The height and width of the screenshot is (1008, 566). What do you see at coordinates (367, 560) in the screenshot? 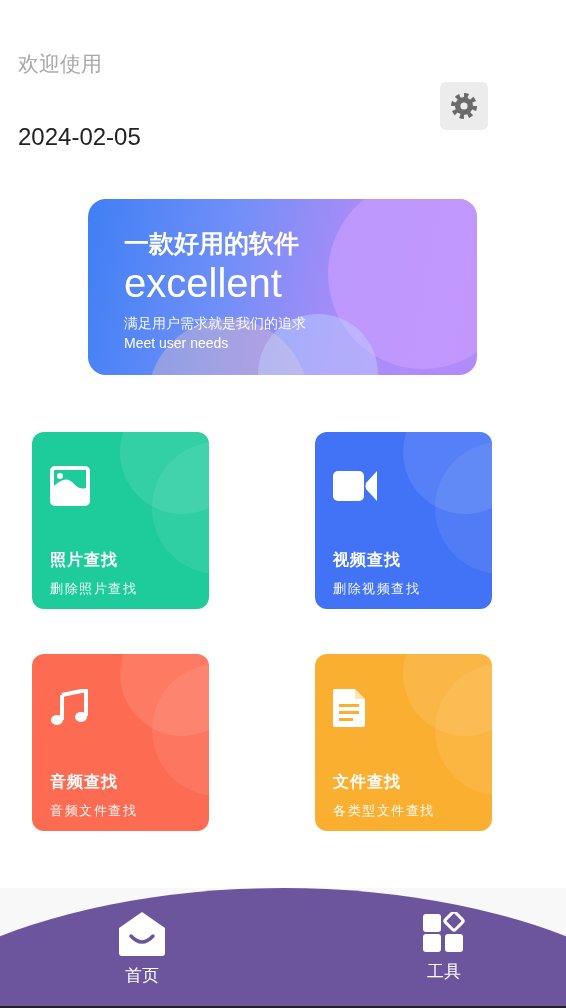
I see `tool-title: 视频查找` at bounding box center [367, 560].